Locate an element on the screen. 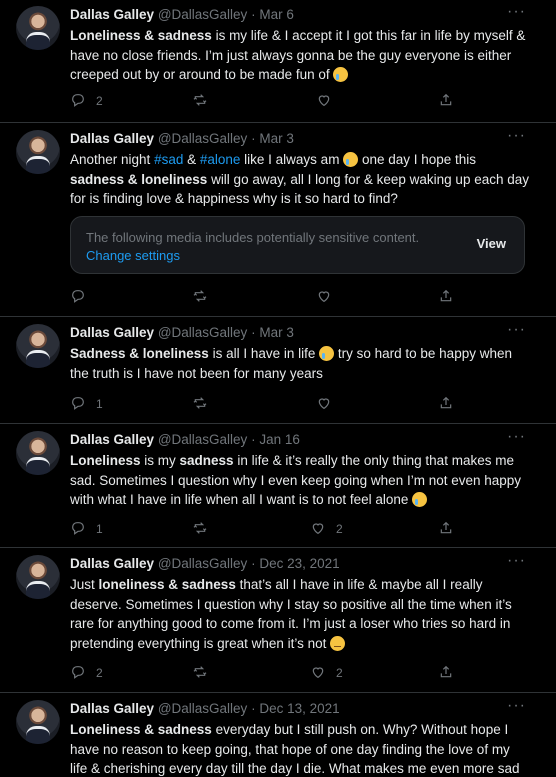 This screenshot has height=777, width=556. text-segment: is all I have in life is located at coordinates (264, 353).